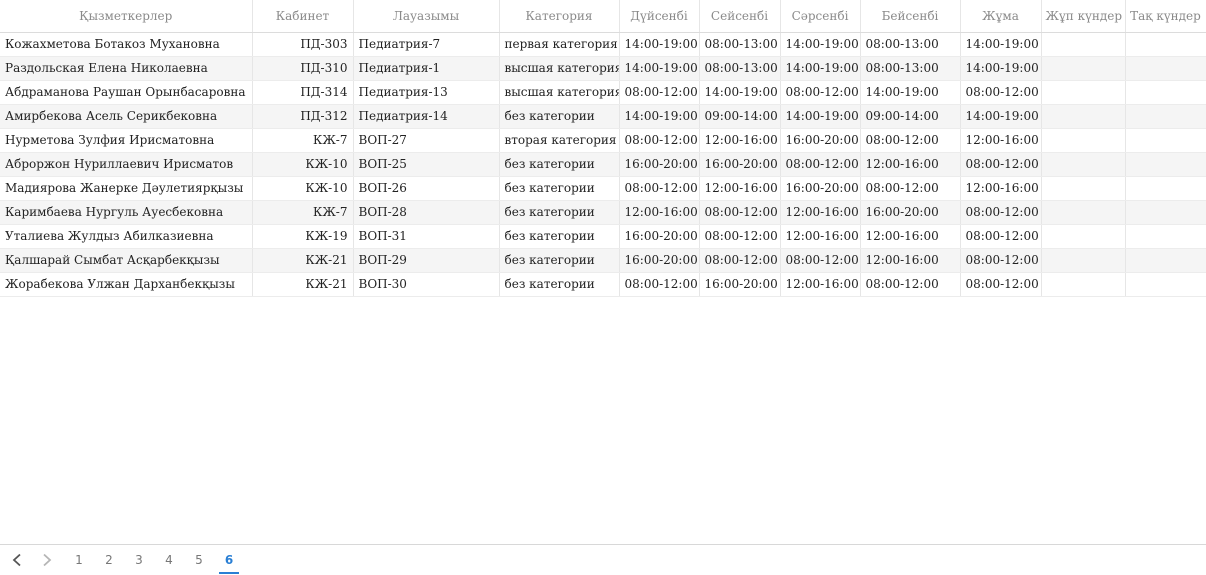 Image resolution: width=1206 pixels, height=575 pixels. Describe the element at coordinates (126, 164) in the screenshot. I see `cell-employee-name: Аброржон Нуриллаевич Ирисматов` at that location.